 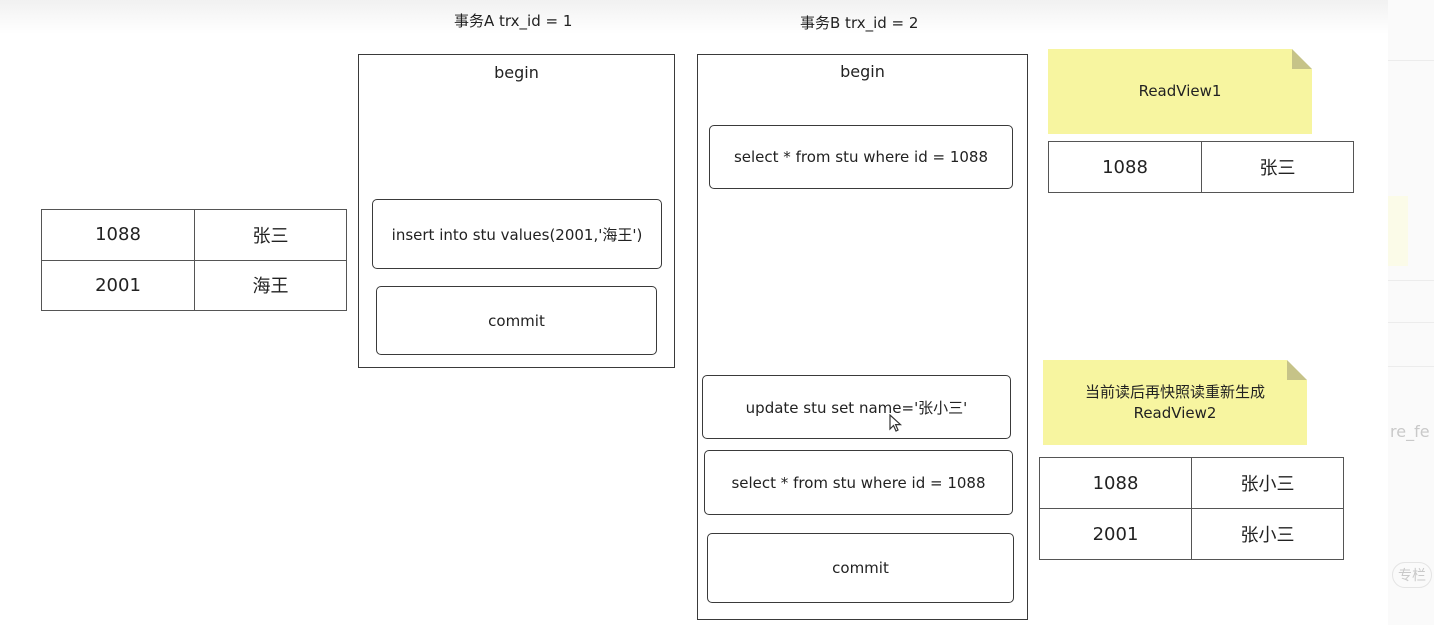 I want to click on transaction-b-select-2: select * from stu where id = 1088, so click(x=858, y=482).